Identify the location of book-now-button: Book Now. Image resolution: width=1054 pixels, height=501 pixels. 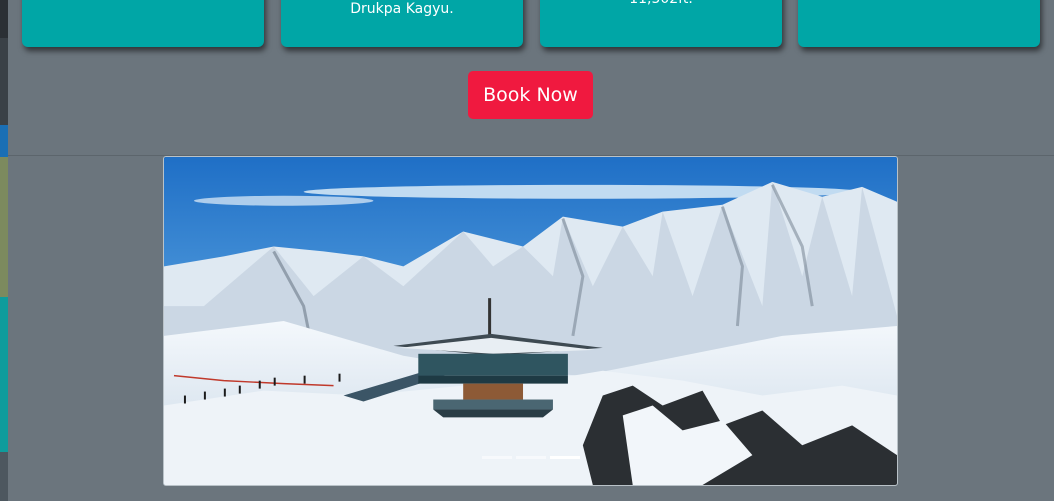
(530, 95).